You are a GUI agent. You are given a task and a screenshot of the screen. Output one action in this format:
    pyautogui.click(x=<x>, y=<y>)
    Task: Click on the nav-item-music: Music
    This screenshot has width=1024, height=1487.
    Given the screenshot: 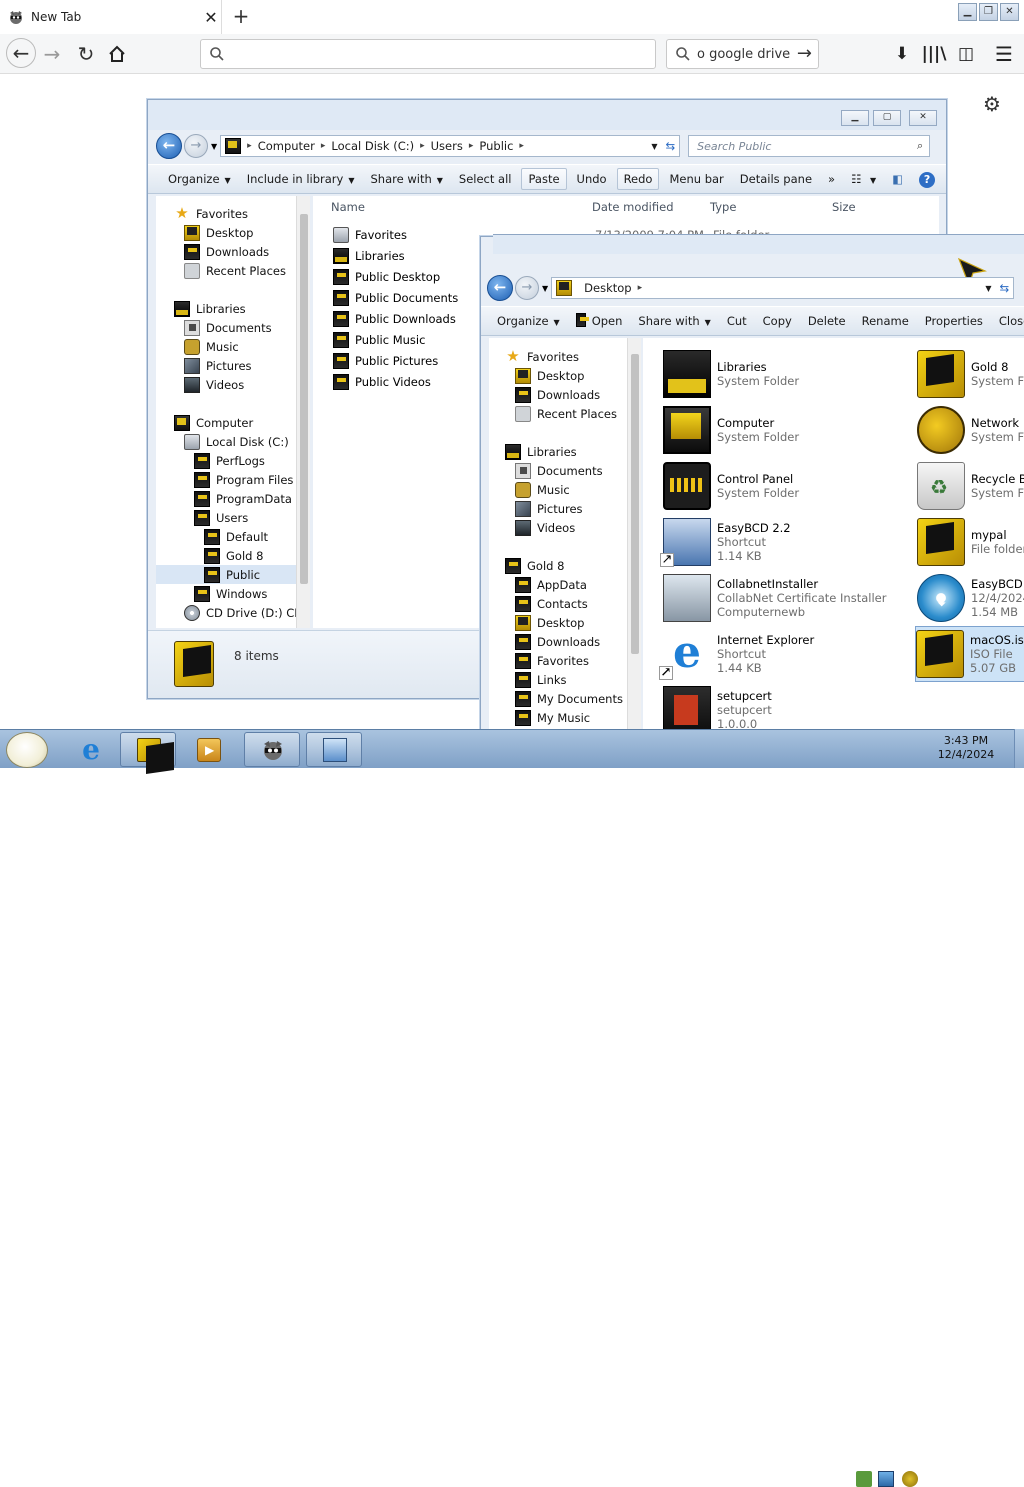 What is the action you would take?
    pyautogui.click(x=232, y=346)
    